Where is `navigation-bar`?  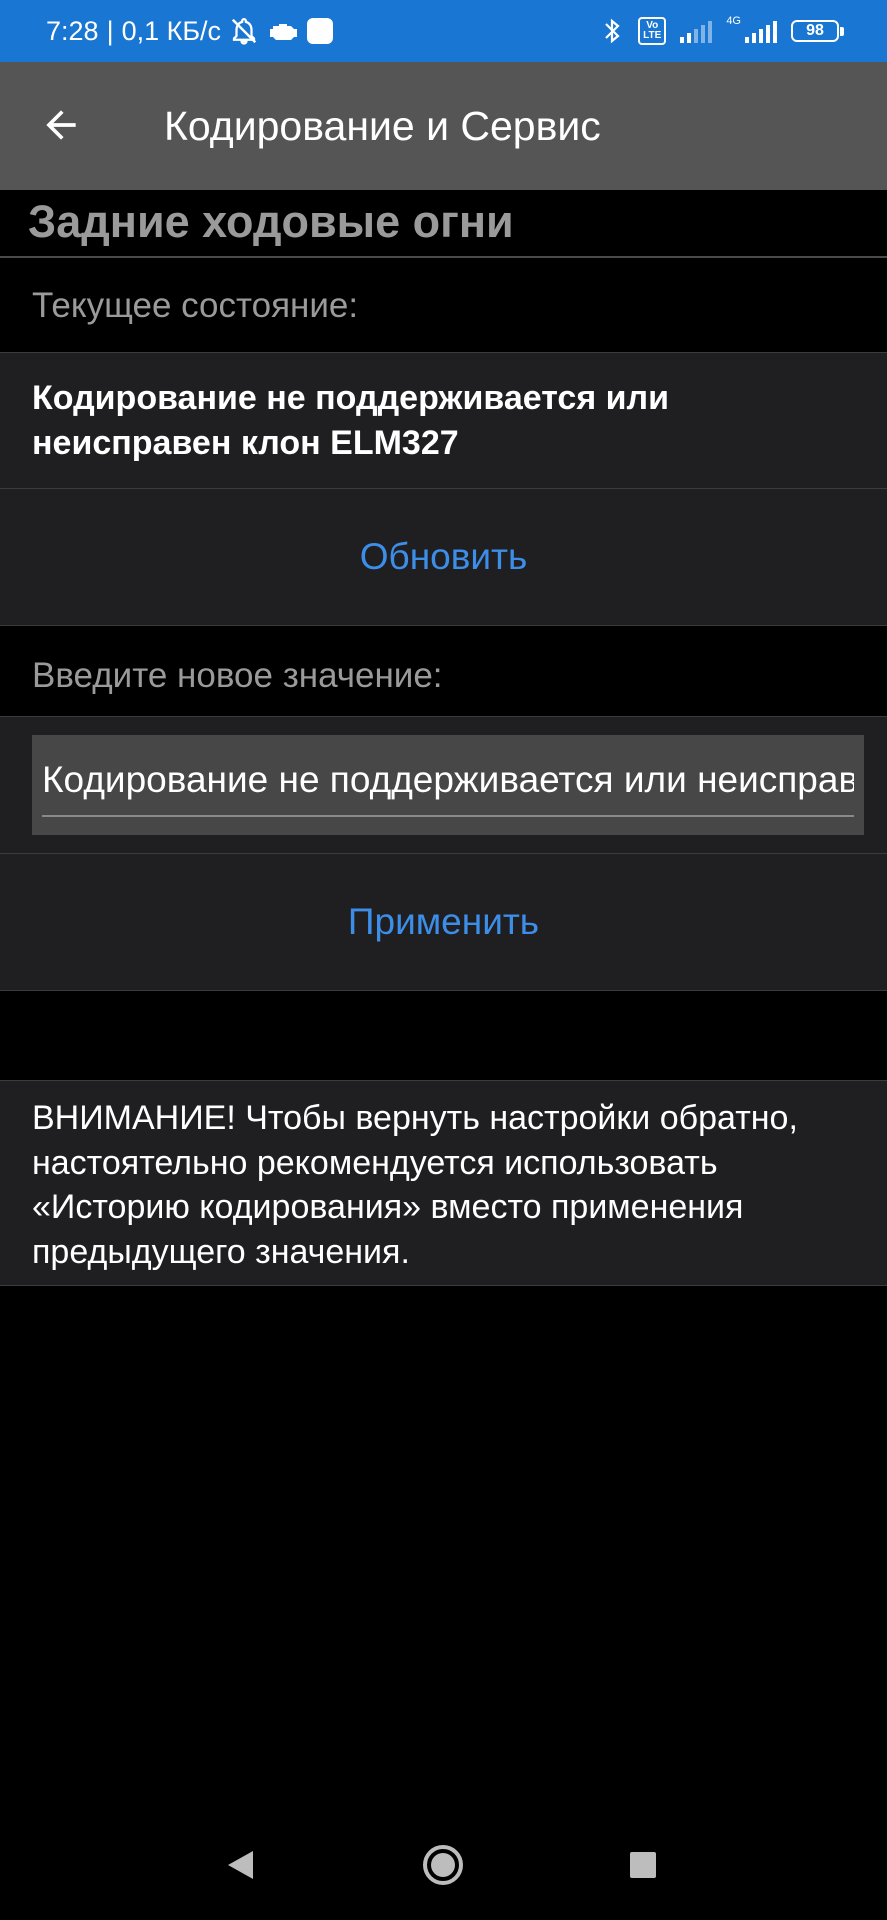 navigation-bar is located at coordinates (443, 1865).